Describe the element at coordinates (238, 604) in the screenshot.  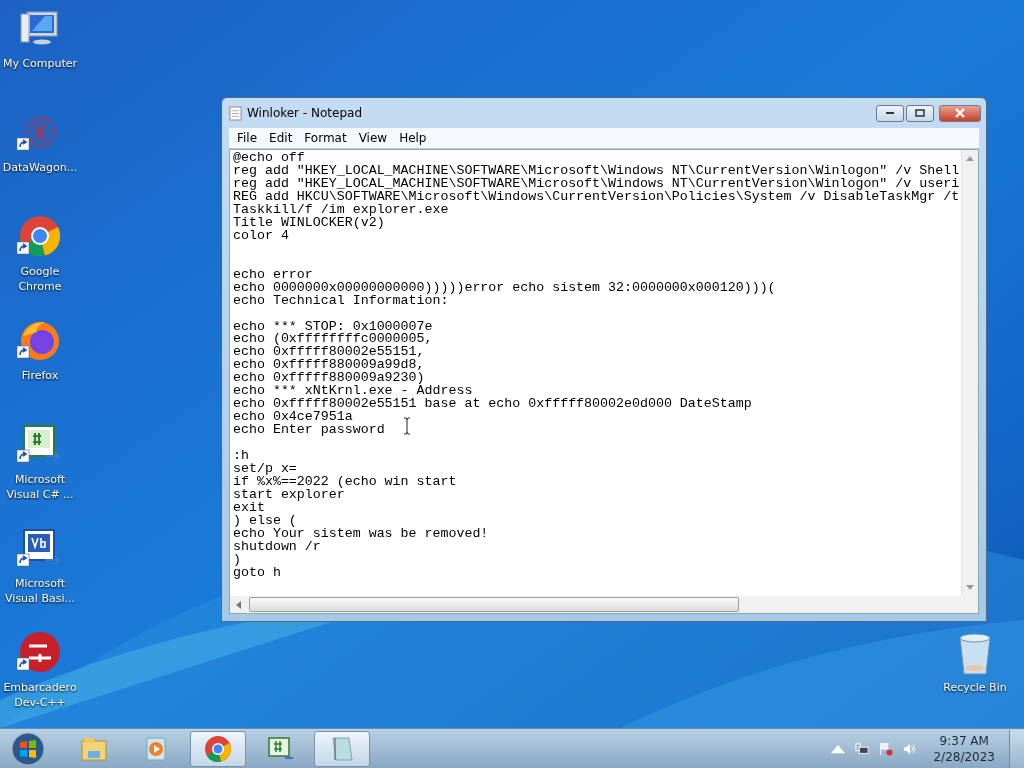
I see `scroll-left-icon` at that location.